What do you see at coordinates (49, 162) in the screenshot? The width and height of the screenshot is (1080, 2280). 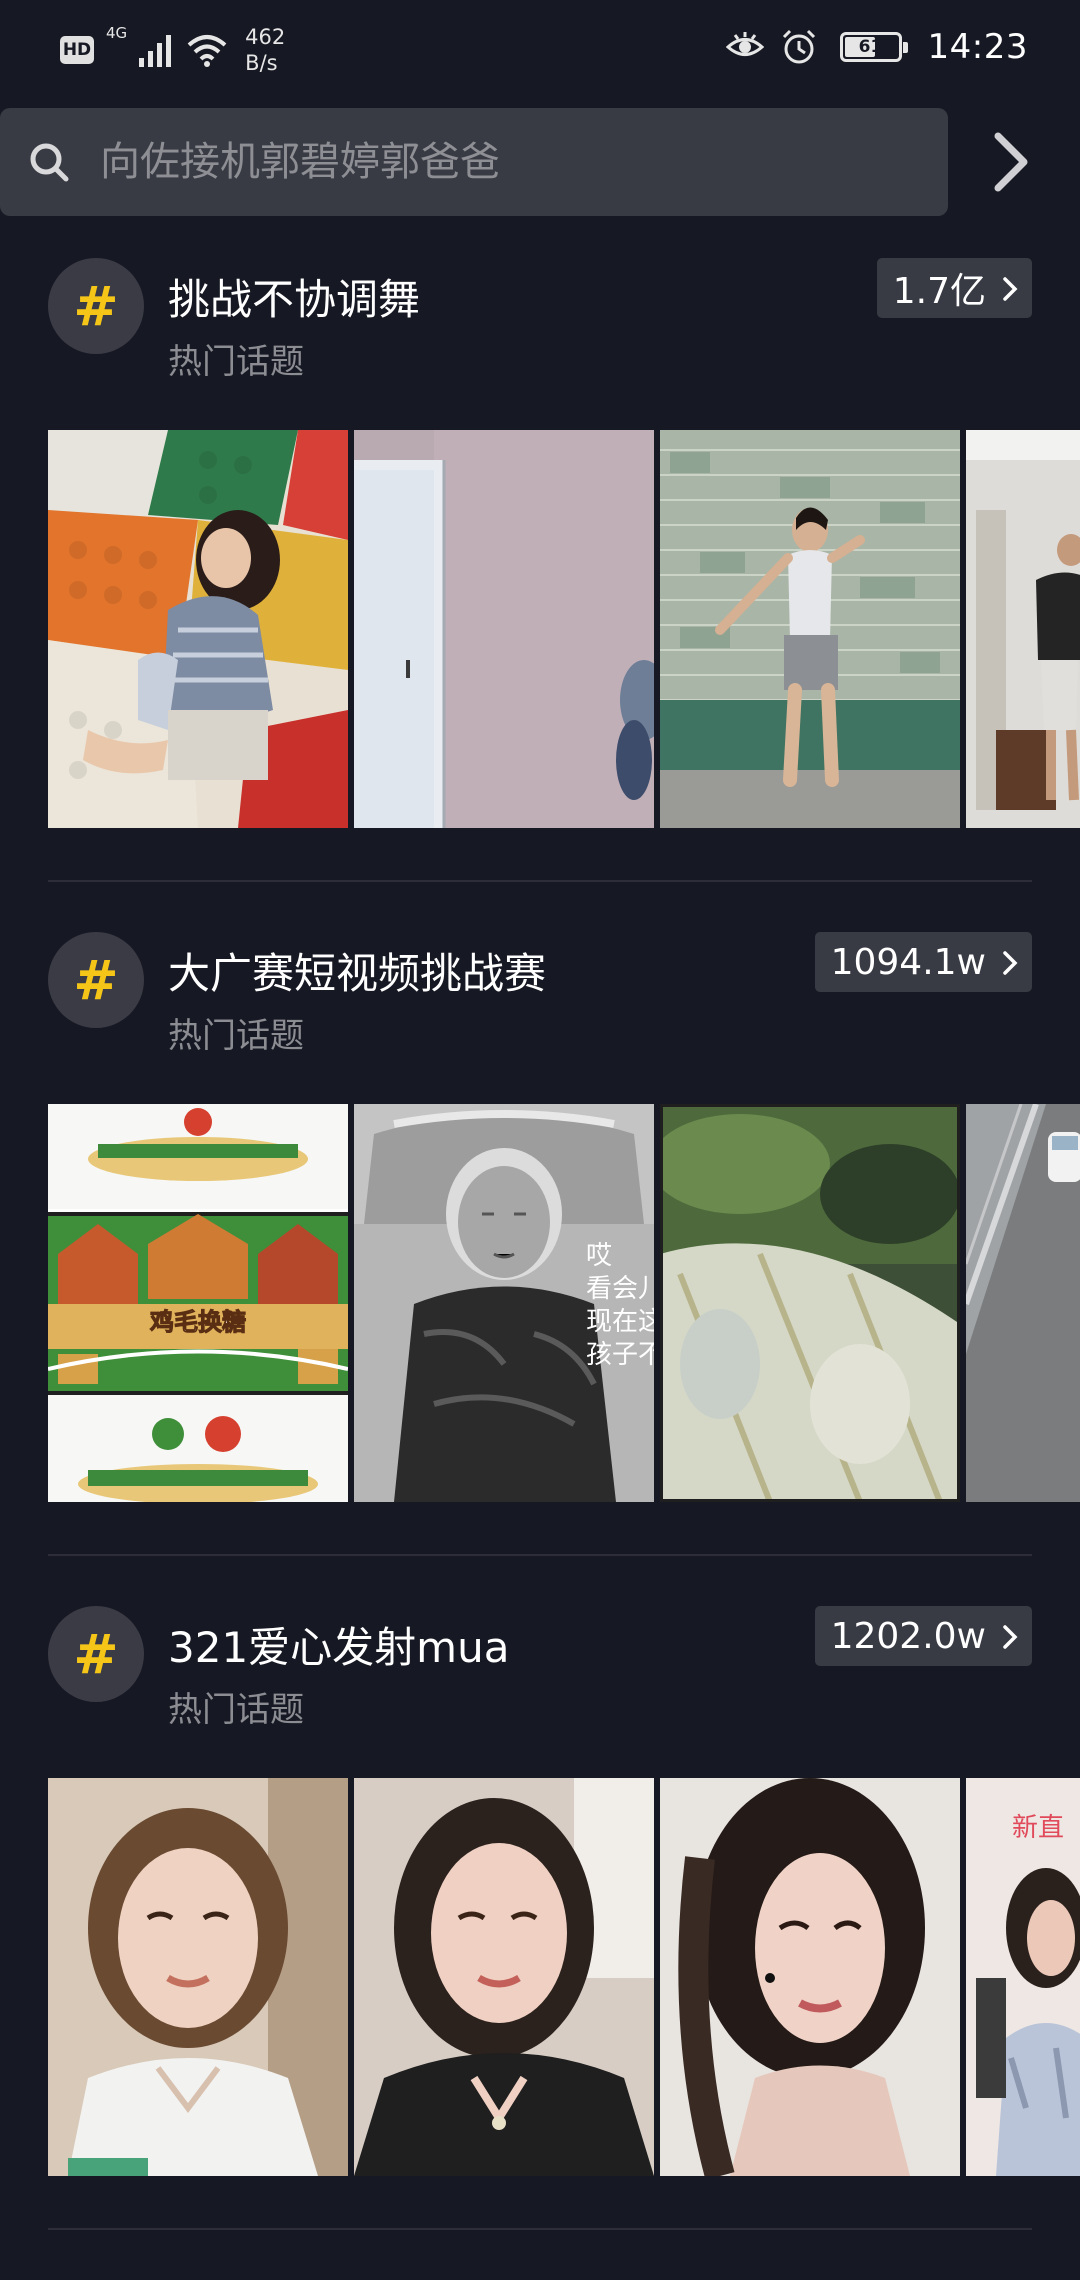 I see `search-icon` at bounding box center [49, 162].